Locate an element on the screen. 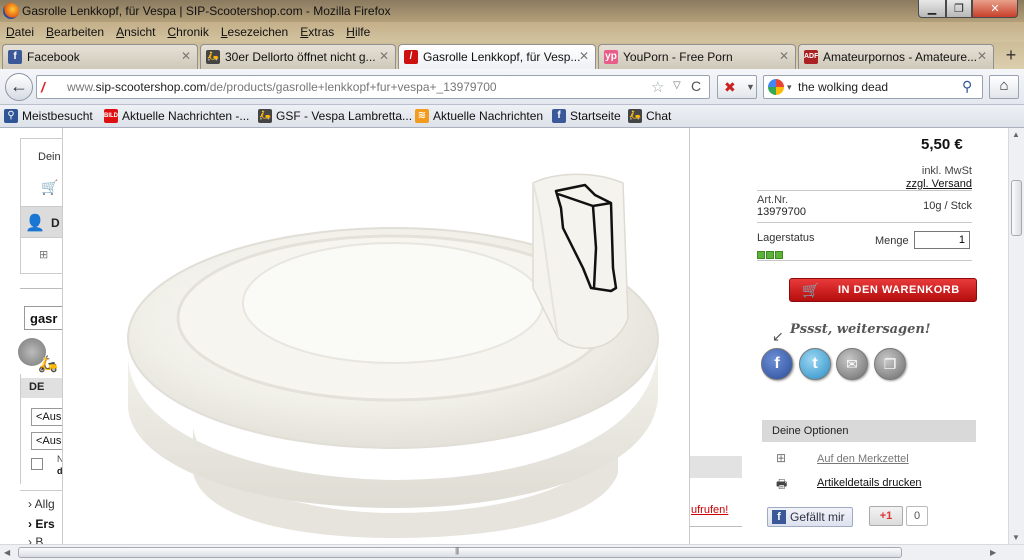 Image resolution: width=1024 pixels, height=560 pixels. menu-item-chronik: Chronik is located at coordinates (187, 32).